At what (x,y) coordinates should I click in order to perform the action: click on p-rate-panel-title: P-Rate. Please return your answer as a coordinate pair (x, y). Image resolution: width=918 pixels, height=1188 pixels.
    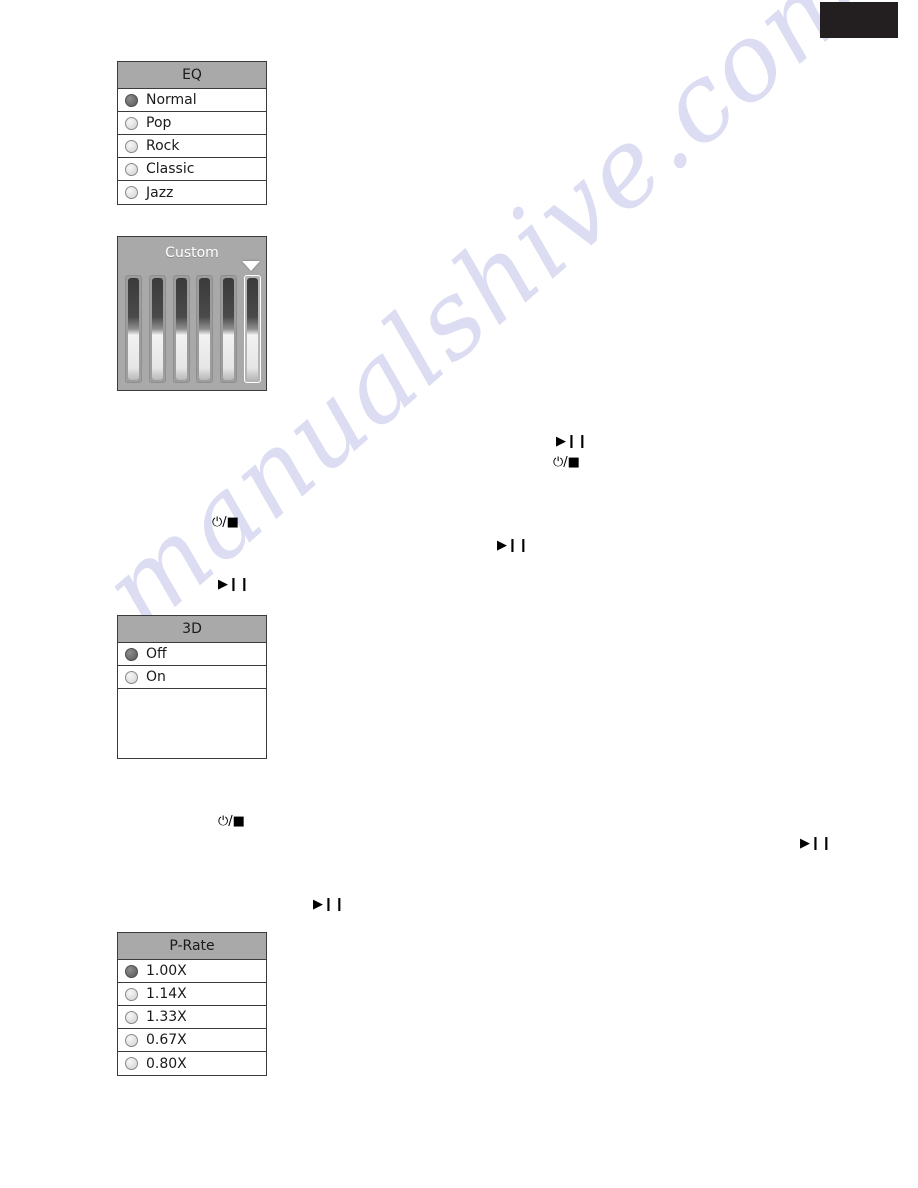
    Looking at the image, I should click on (192, 946).